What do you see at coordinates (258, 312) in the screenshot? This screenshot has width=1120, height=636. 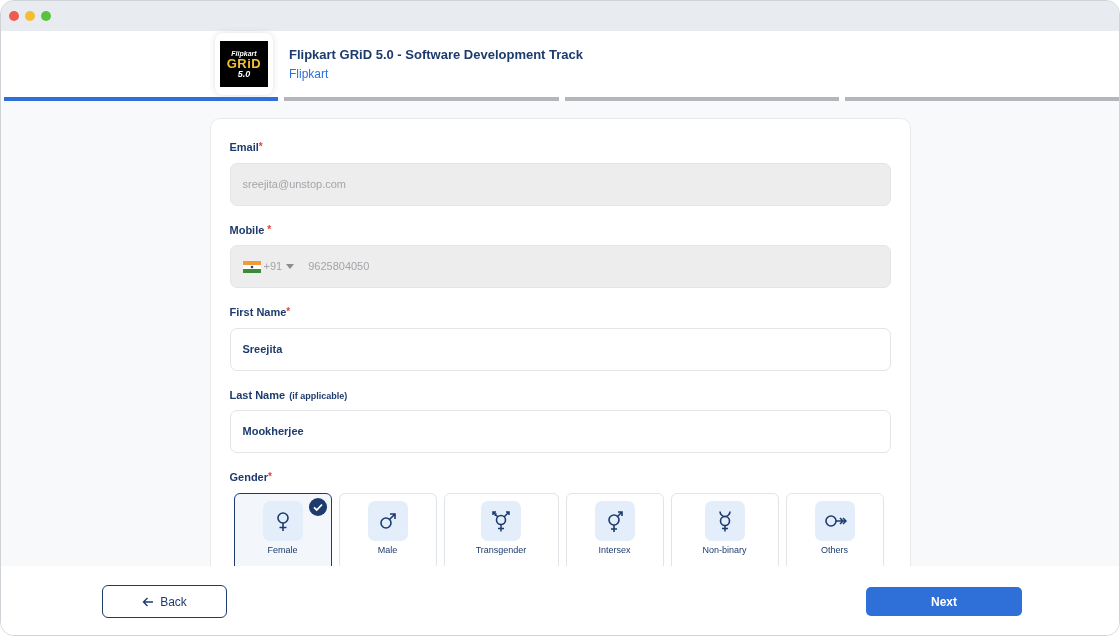 I see `field-label: First Name` at bounding box center [258, 312].